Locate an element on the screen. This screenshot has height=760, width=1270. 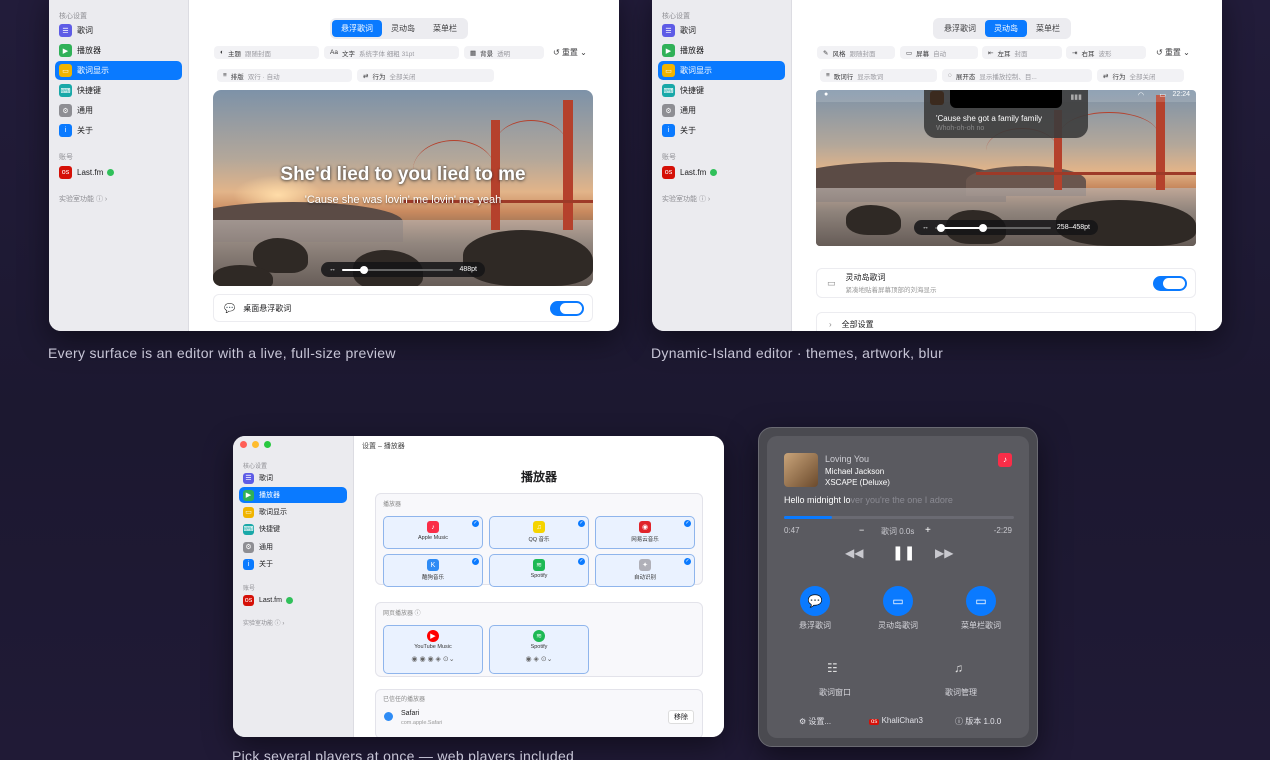
lastfm-user: os KhaliChan3 is located at coordinates (896, 720).